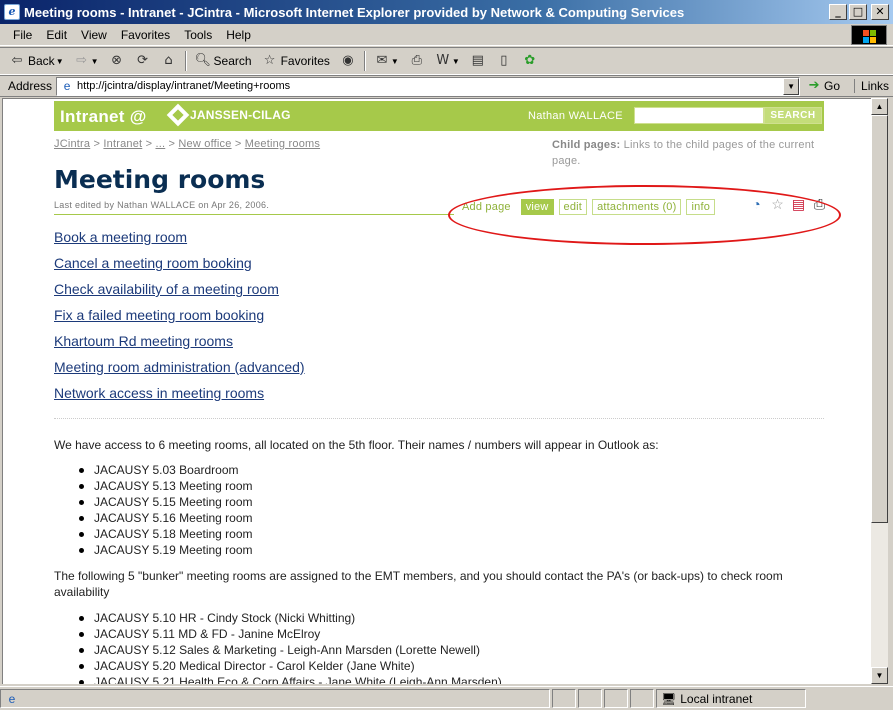 Image resolution: width=893 pixels, height=710 pixels. What do you see at coordinates (164, 502) in the screenshot?
I see `list-item: JACAUSY 5.15 Meeting room` at bounding box center [164, 502].